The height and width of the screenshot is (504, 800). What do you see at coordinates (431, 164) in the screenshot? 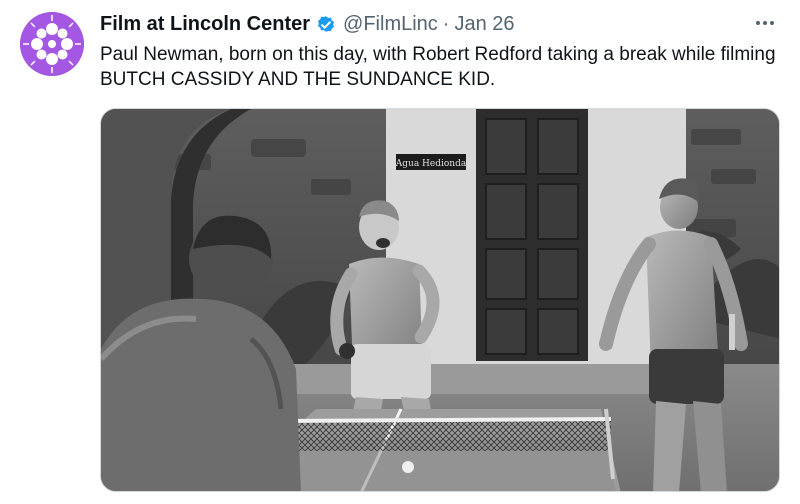
I see `door-sign-text: Agua Hedionda` at bounding box center [431, 164].